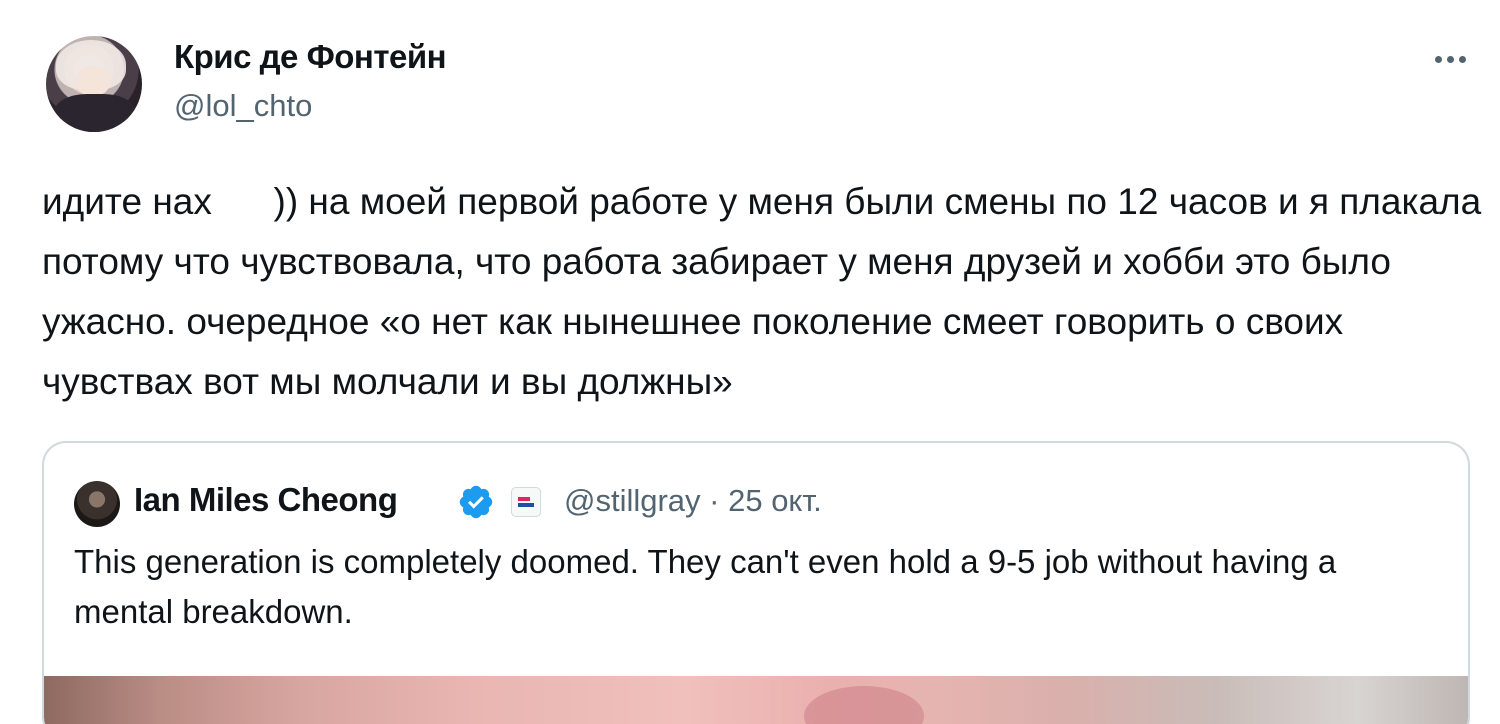 The height and width of the screenshot is (724, 1500). What do you see at coordinates (243, 106) in the screenshot?
I see `author-handle: @lol_chto` at bounding box center [243, 106].